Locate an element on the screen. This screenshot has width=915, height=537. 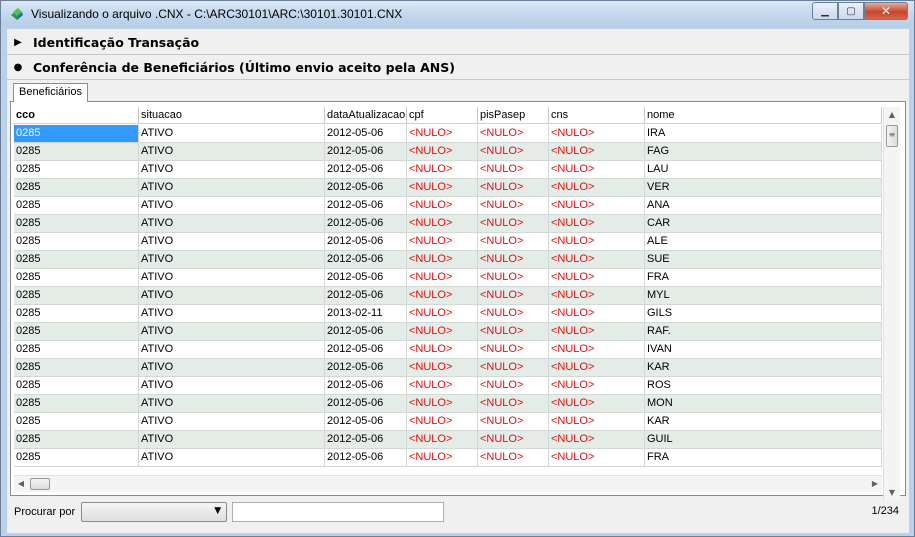
search-input is located at coordinates (338, 512).